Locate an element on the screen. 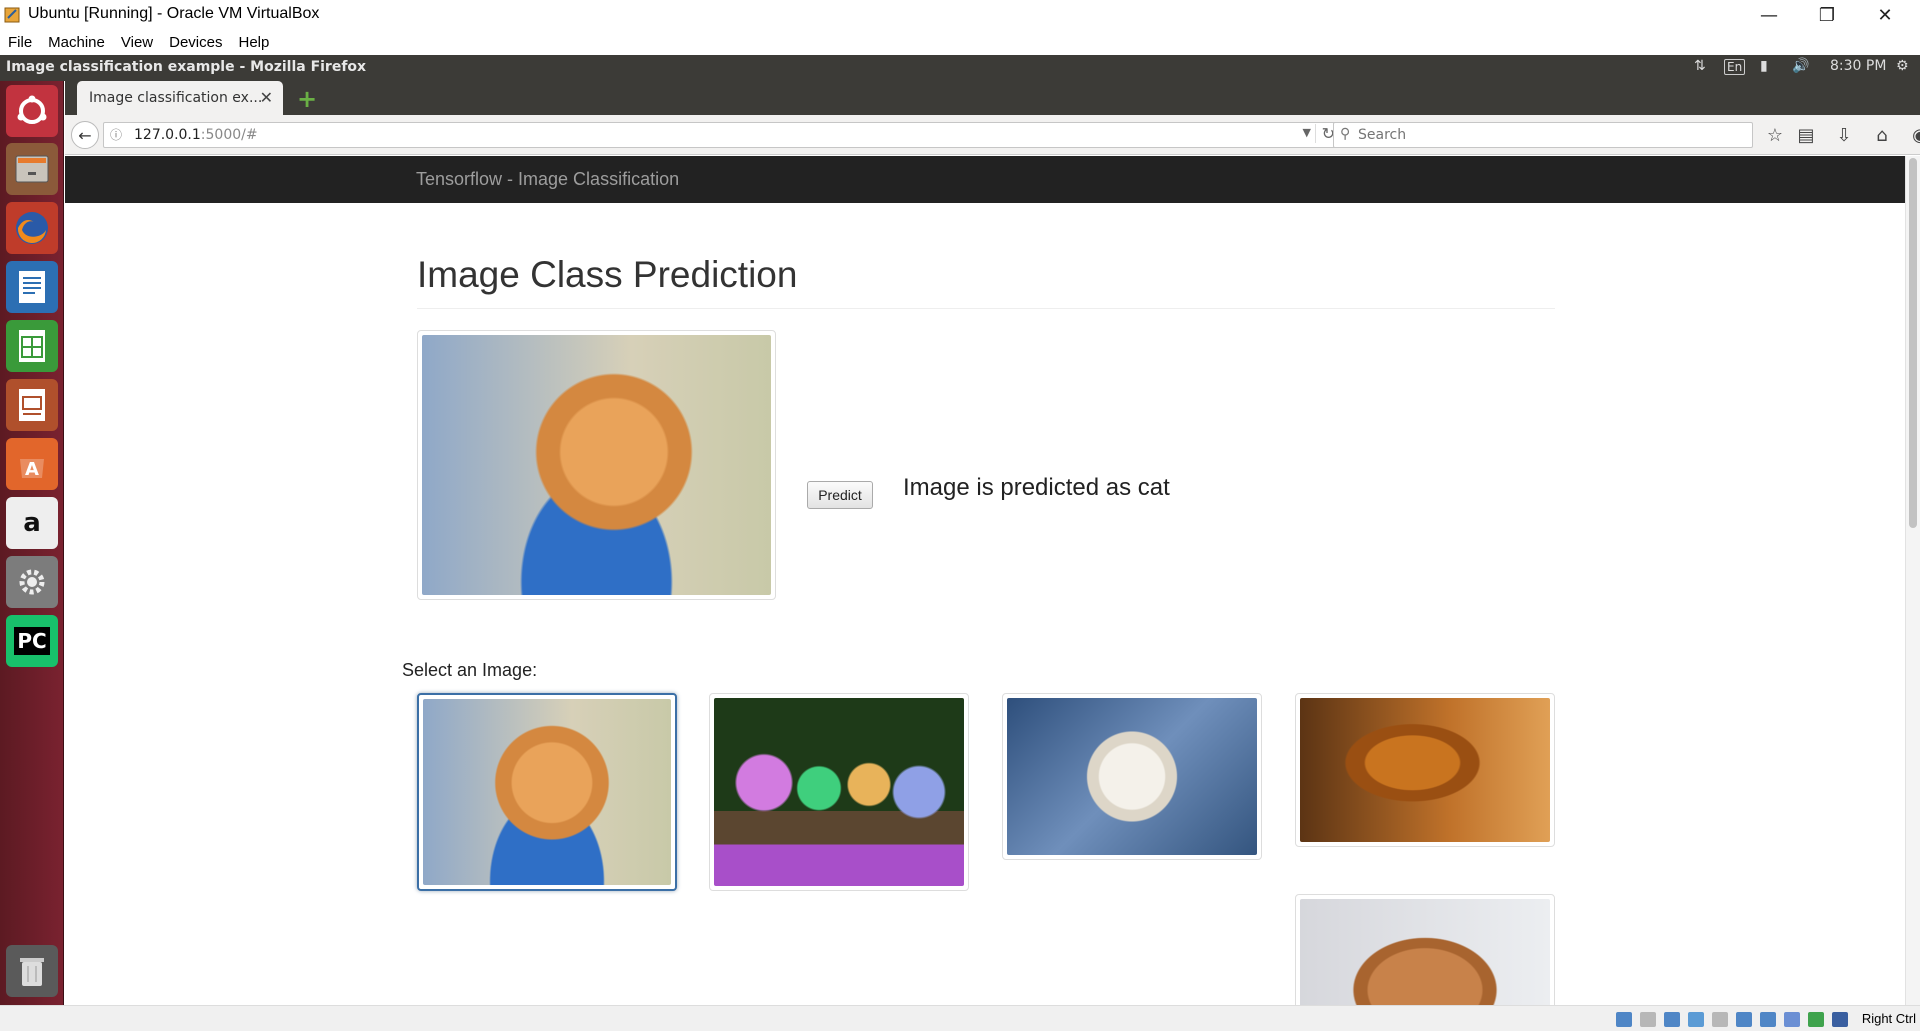 This screenshot has height=1031, width=1920. trash-icon is located at coordinates (32, 971).